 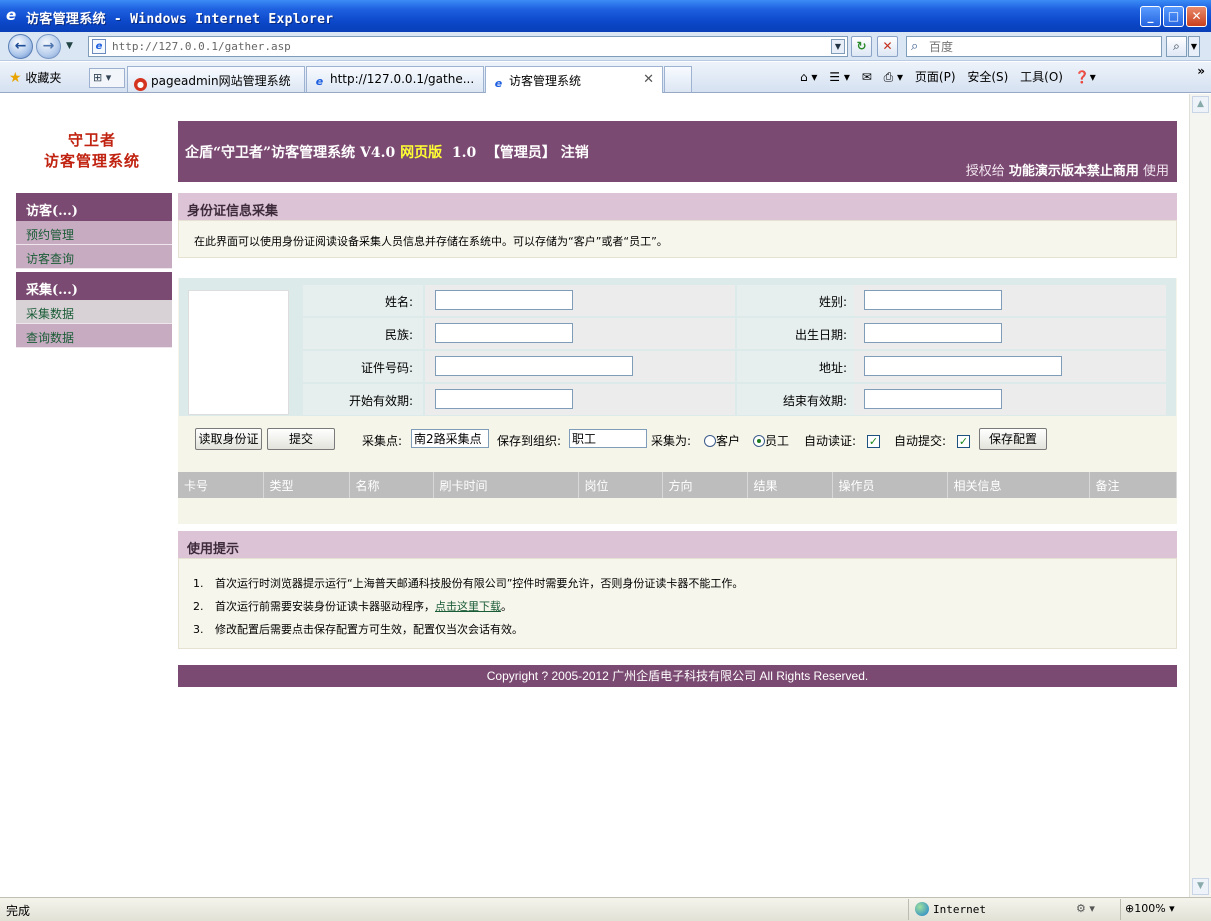 What do you see at coordinates (933, 399) in the screenshot?
I see `valid-to-field` at bounding box center [933, 399].